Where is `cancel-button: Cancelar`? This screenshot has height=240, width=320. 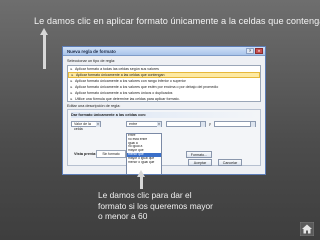
cancel-button: Cancelar is located at coordinates (230, 162).